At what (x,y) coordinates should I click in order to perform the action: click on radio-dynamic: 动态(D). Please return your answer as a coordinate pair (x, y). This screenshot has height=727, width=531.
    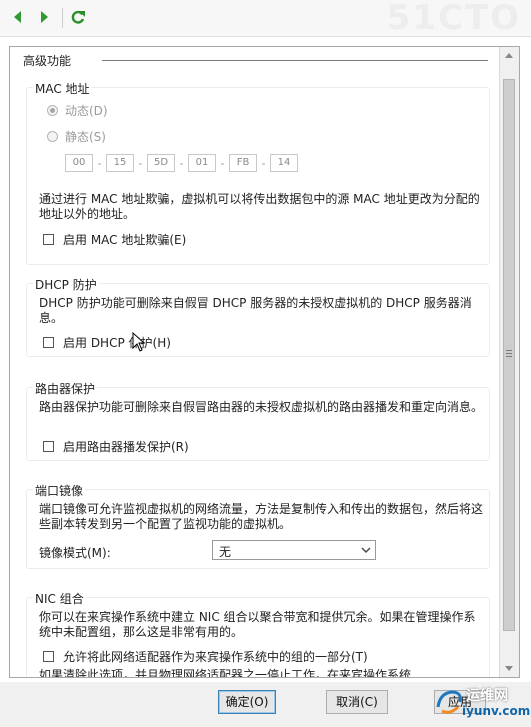
    Looking at the image, I should click on (77, 110).